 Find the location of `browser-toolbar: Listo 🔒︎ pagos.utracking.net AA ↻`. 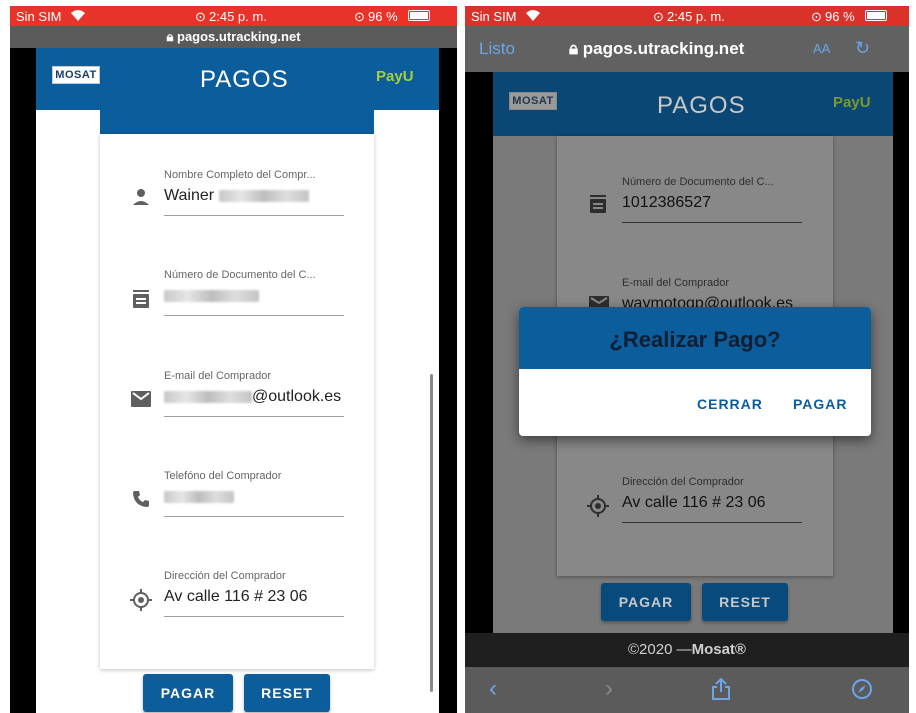

browser-toolbar: Listo 🔒︎ pagos.utracking.net AA ↻ is located at coordinates (687, 49).